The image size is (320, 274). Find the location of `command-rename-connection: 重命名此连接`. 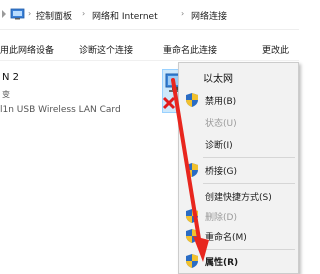

command-rename-connection: 重命名此连接 is located at coordinates (190, 49).